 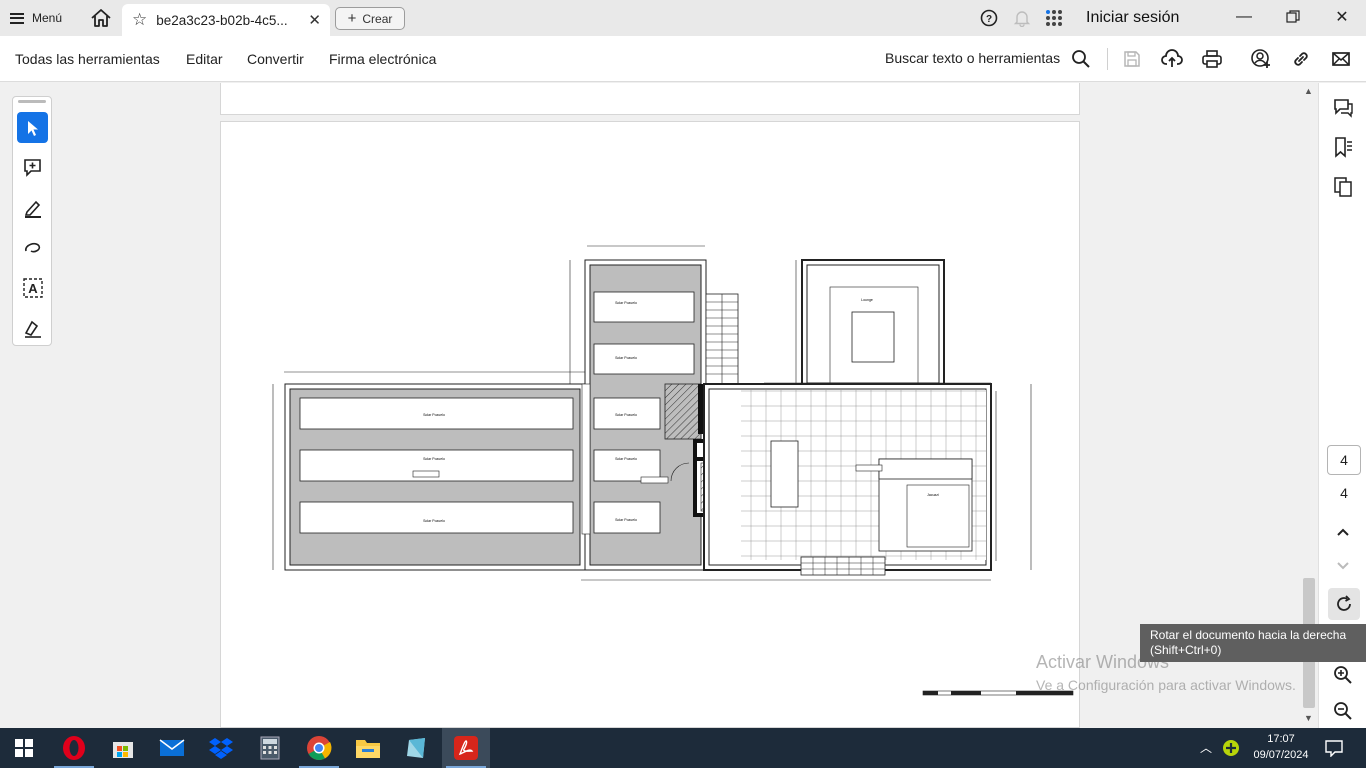 What do you see at coordinates (1081, 59) in the screenshot?
I see `search-icon` at bounding box center [1081, 59].